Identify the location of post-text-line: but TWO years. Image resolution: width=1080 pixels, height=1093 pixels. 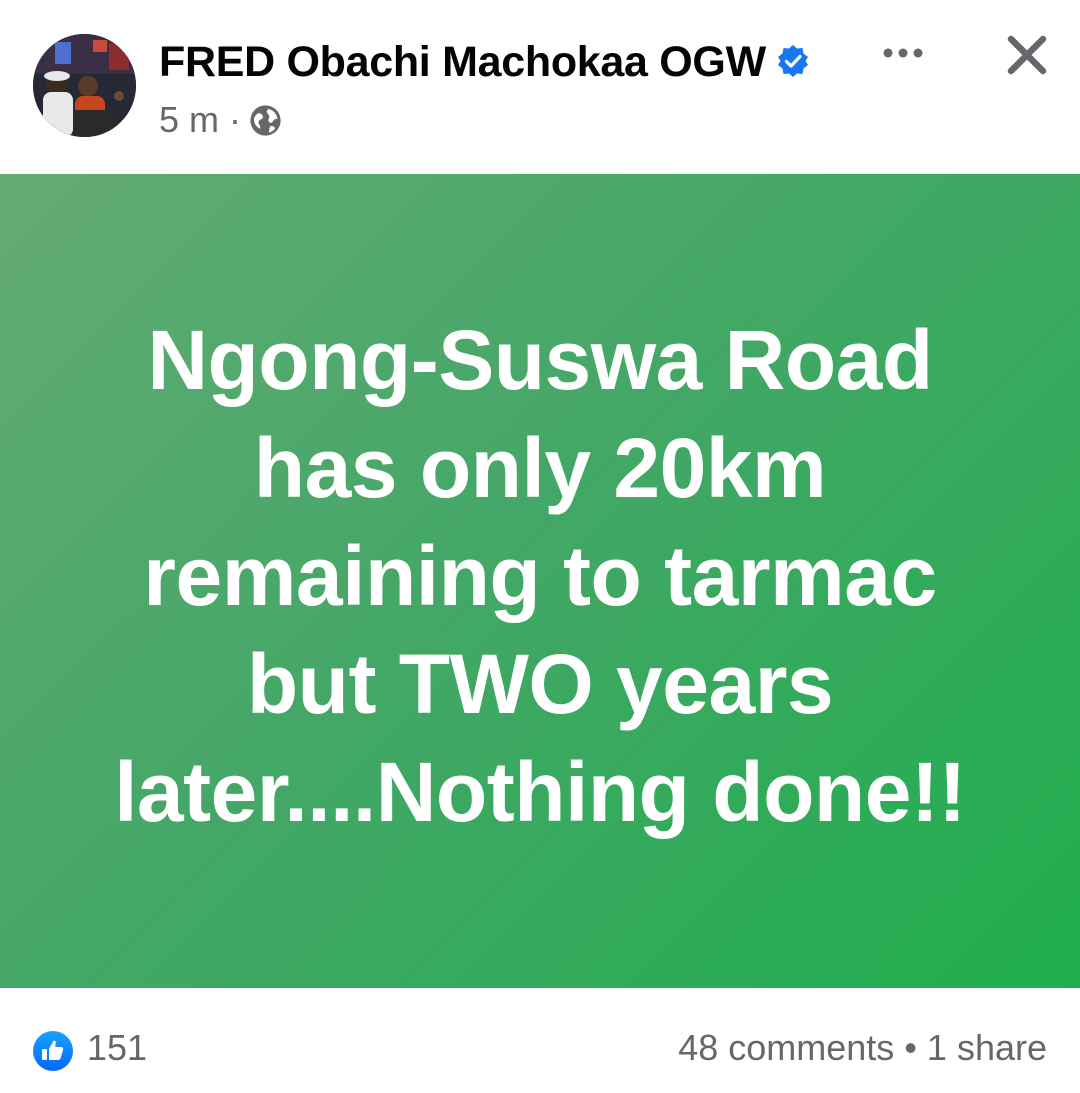
(540, 684).